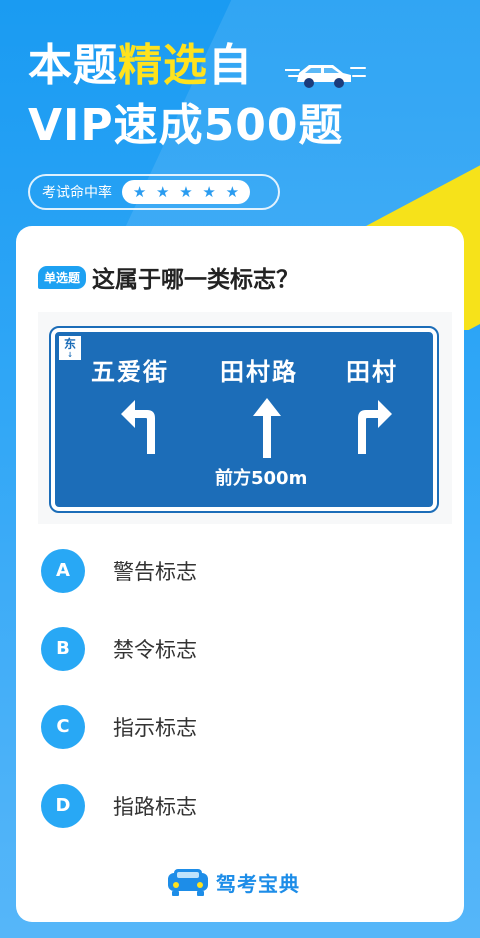 This screenshot has height=938, width=480. I want to click on turn-left-arrow-icon, so click(138, 427).